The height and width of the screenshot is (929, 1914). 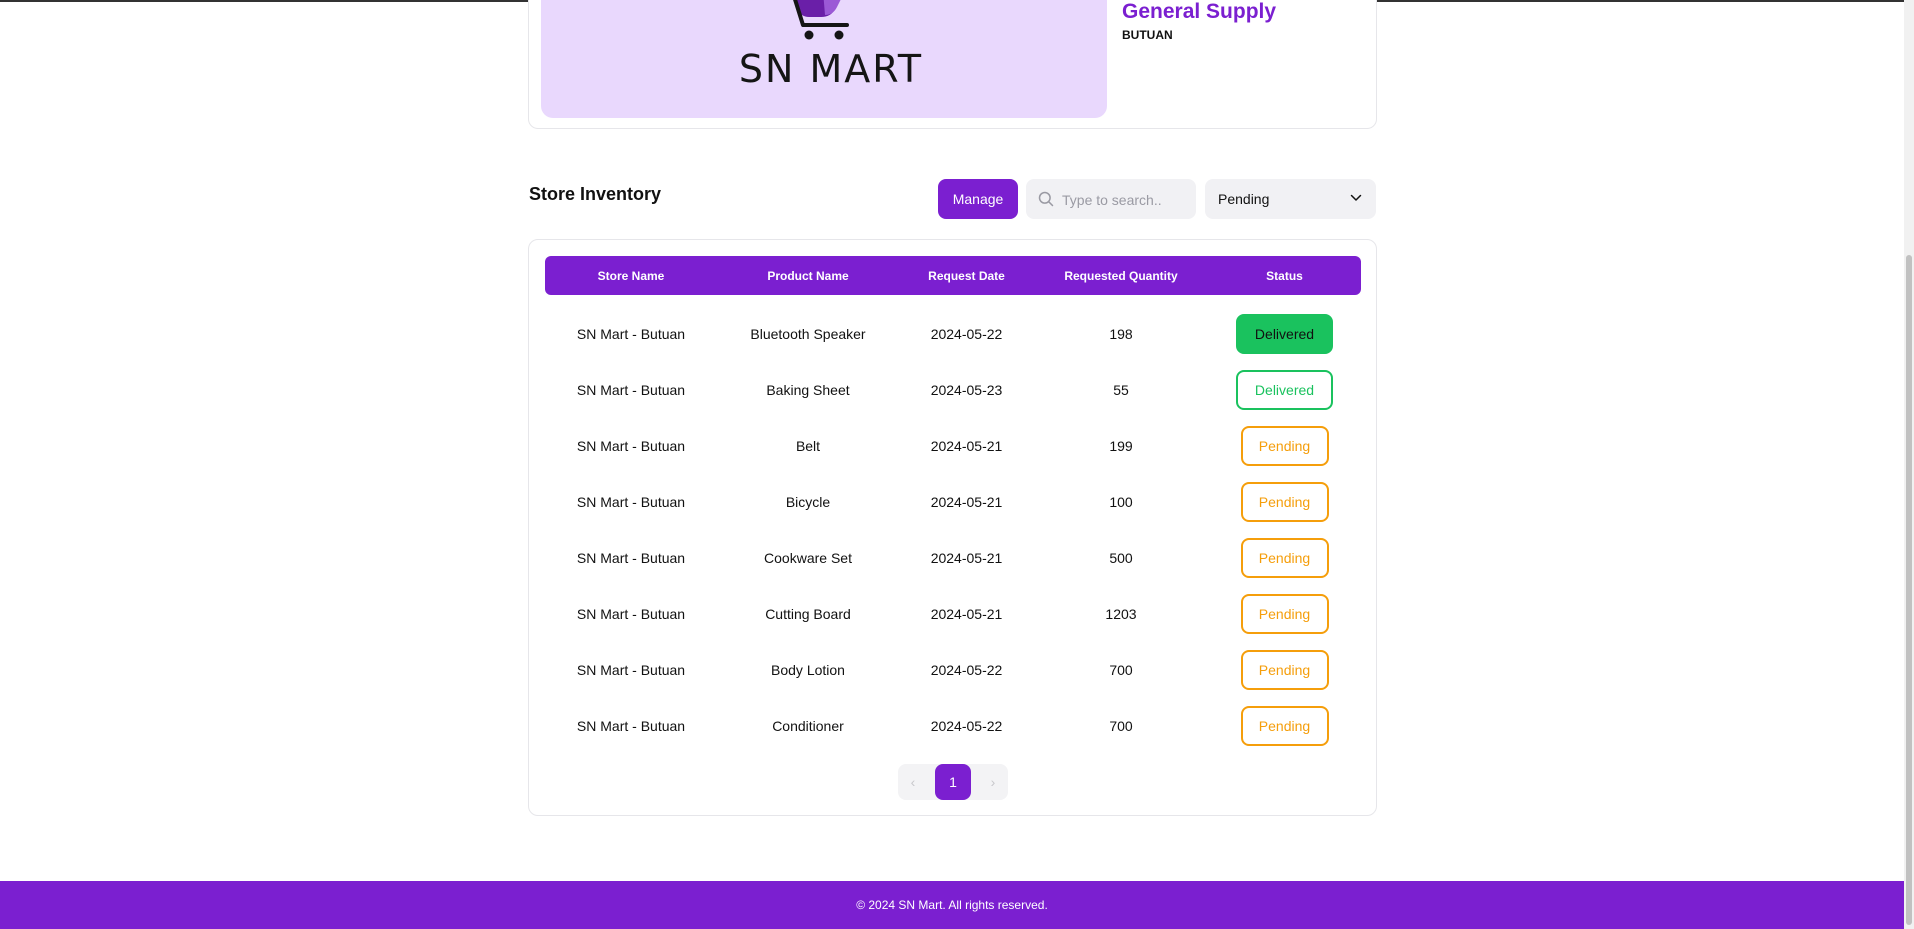 I want to click on cell-product-name: Bicycle, so click(x=808, y=502).